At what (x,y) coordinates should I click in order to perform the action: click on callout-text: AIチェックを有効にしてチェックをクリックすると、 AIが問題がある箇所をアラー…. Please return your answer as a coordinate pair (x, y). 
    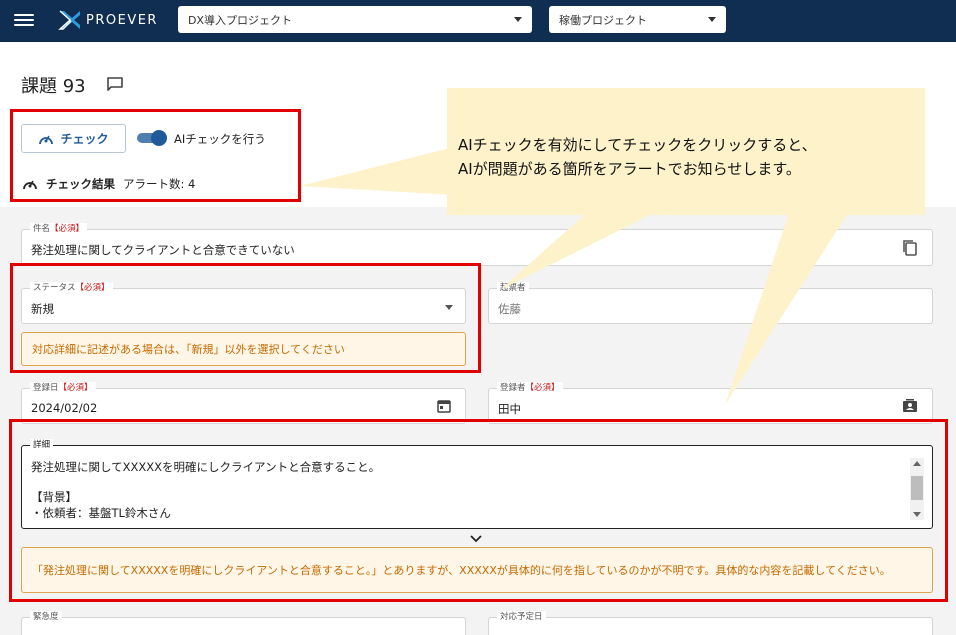
    Looking at the image, I should click on (688, 157).